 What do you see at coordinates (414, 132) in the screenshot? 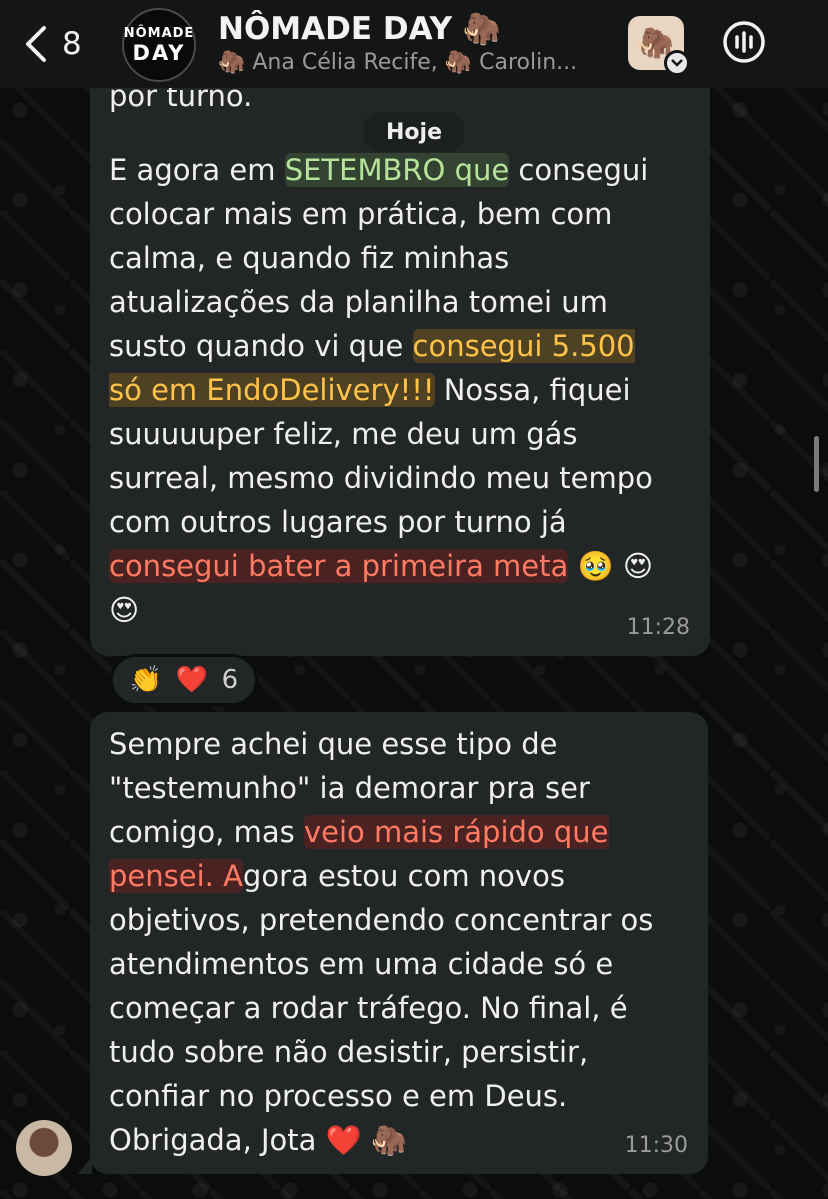
I see `date-separator: Hoje` at bounding box center [414, 132].